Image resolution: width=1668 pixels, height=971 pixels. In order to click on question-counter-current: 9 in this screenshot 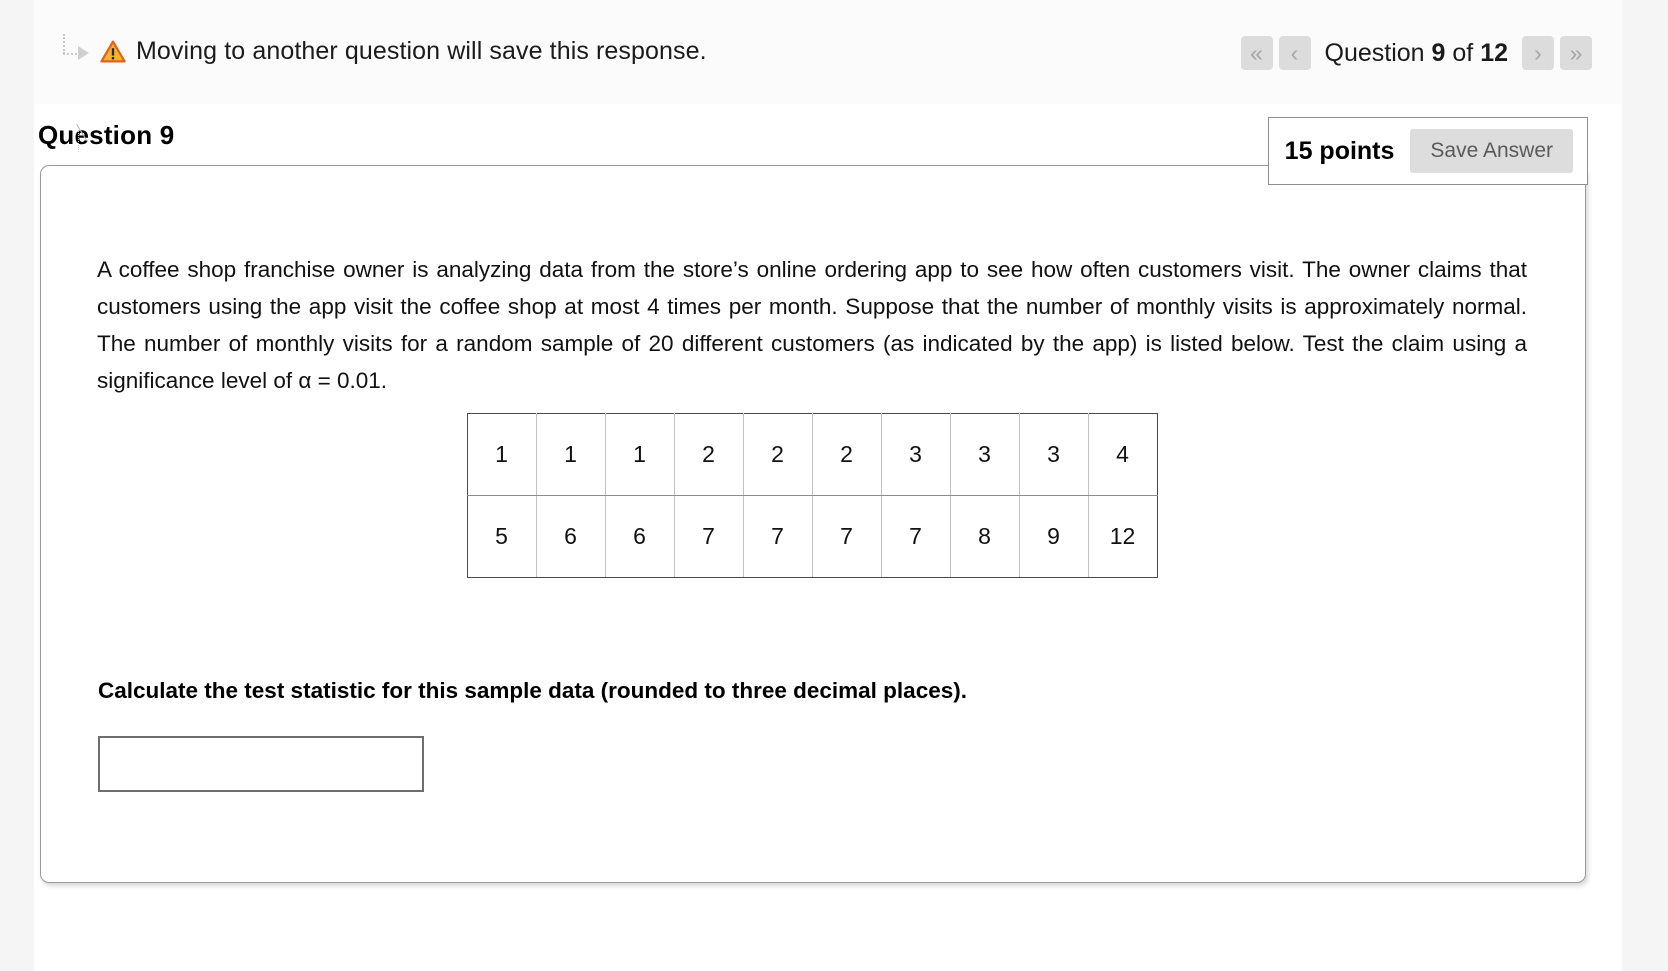, I will do `click(1438, 52)`.